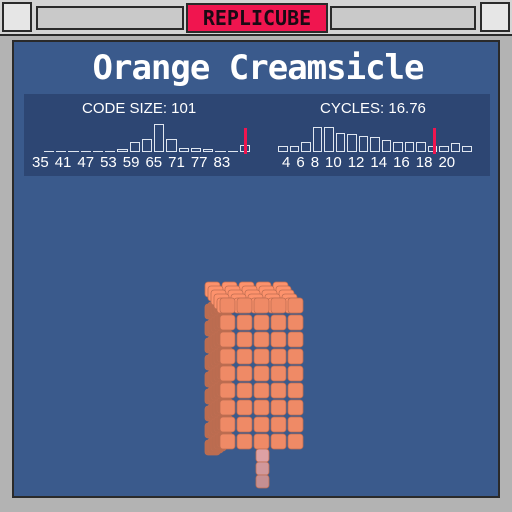 The height and width of the screenshot is (512, 512). I want to click on axis-tick-label: 10, so click(333, 162).